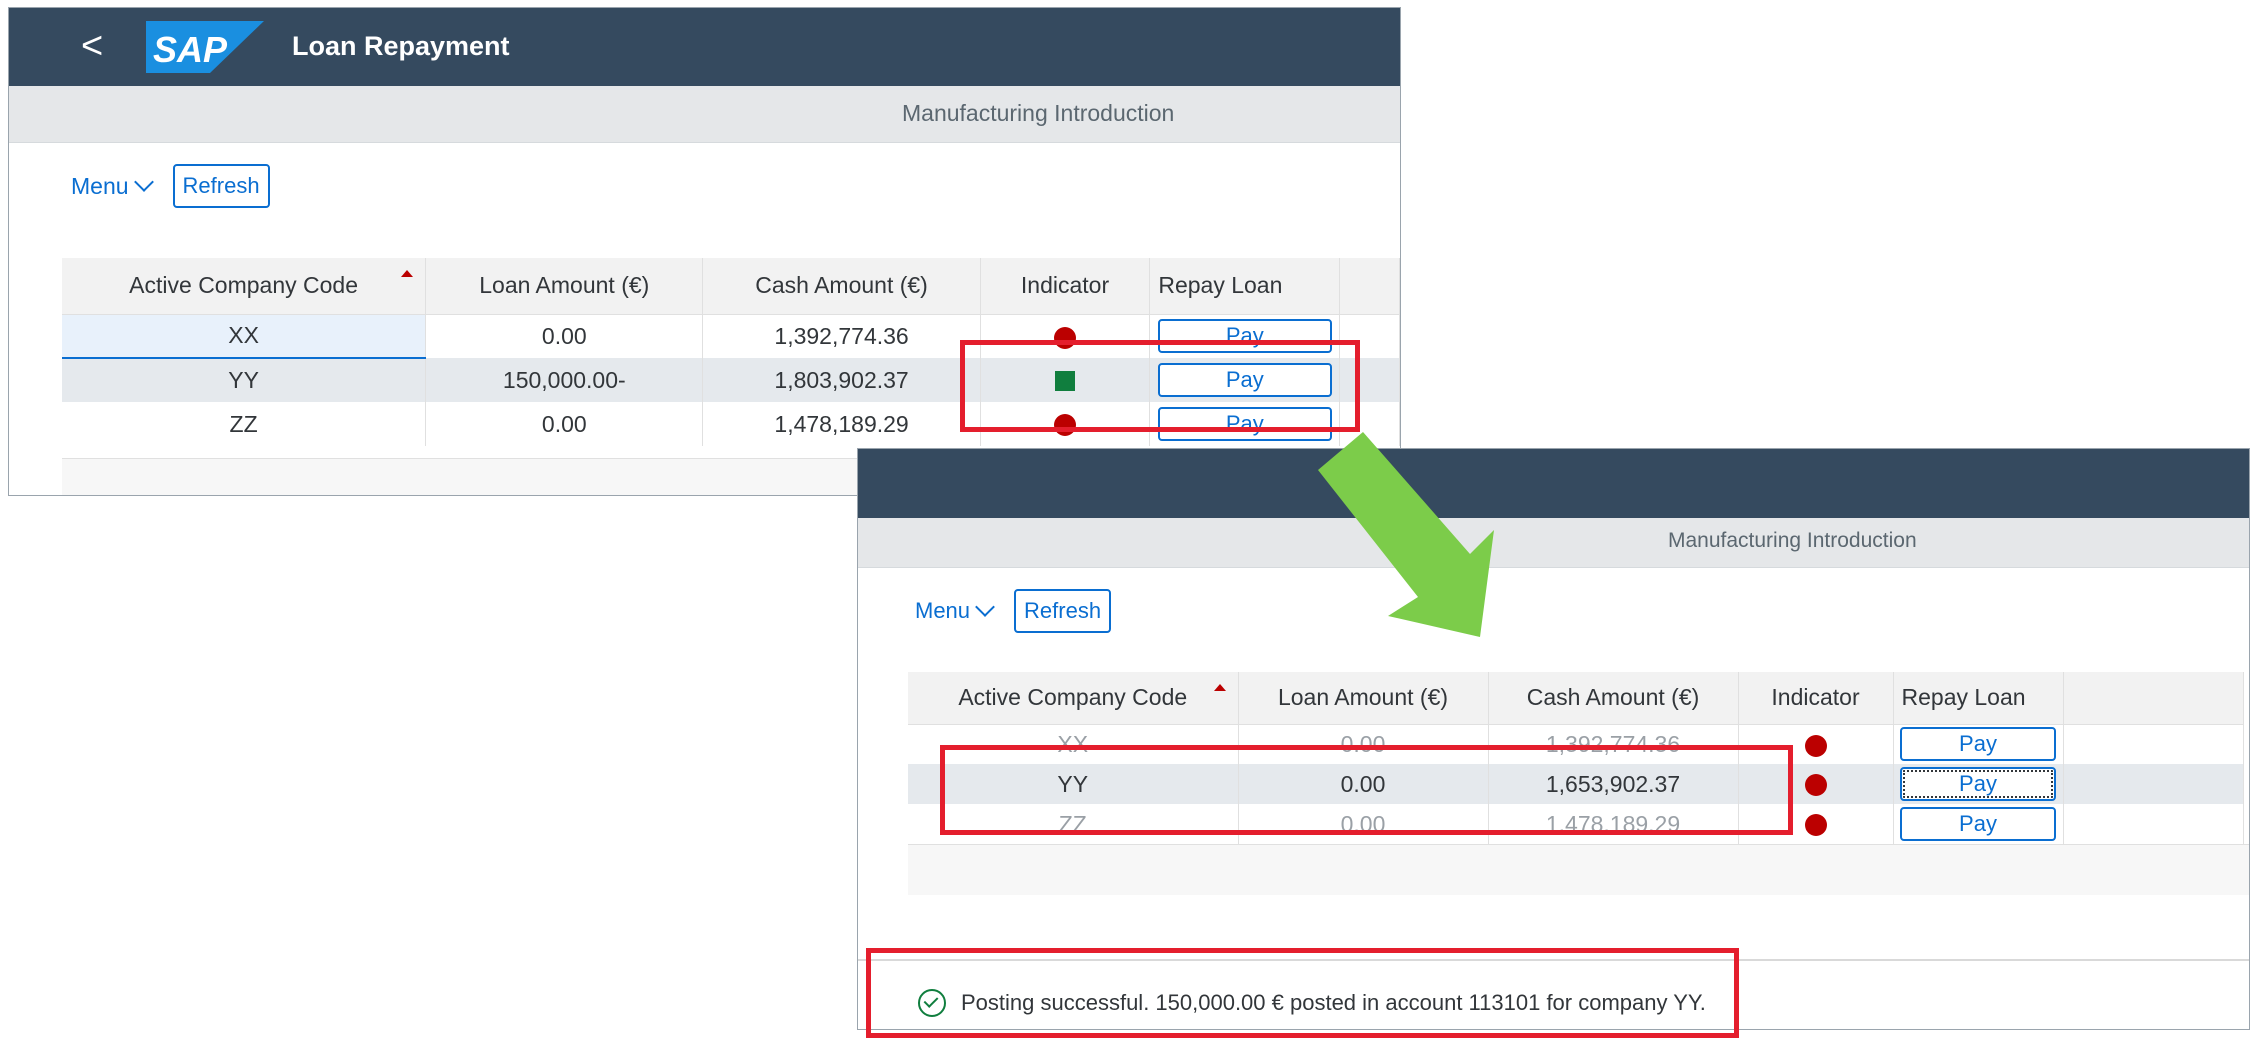 Image resolution: width=2254 pixels, height=1038 pixels. What do you see at coordinates (1406, 534) in the screenshot?
I see `green-arrow-icon` at bounding box center [1406, 534].